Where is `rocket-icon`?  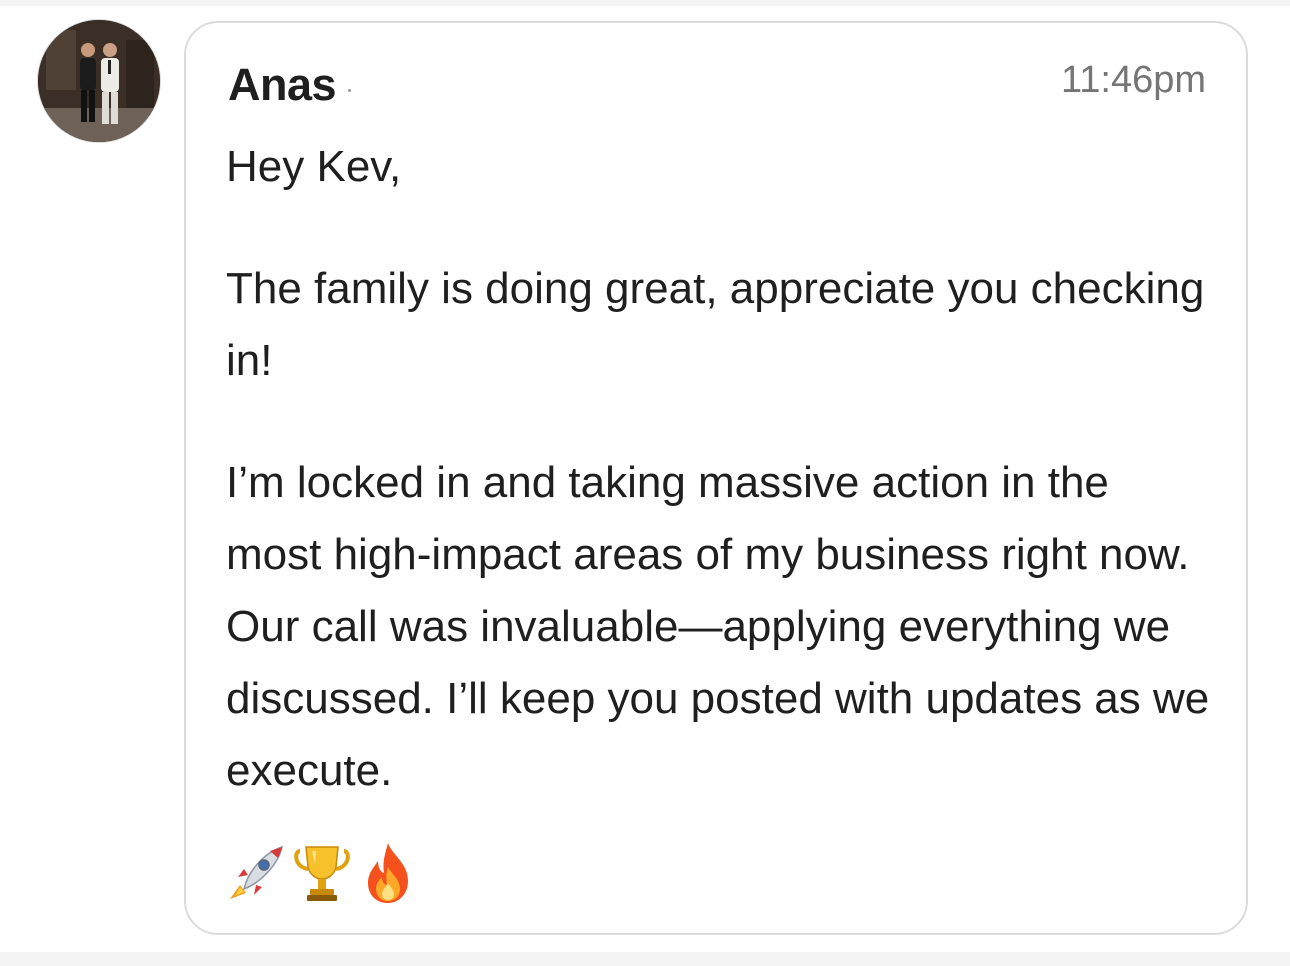 rocket-icon is located at coordinates (257, 872).